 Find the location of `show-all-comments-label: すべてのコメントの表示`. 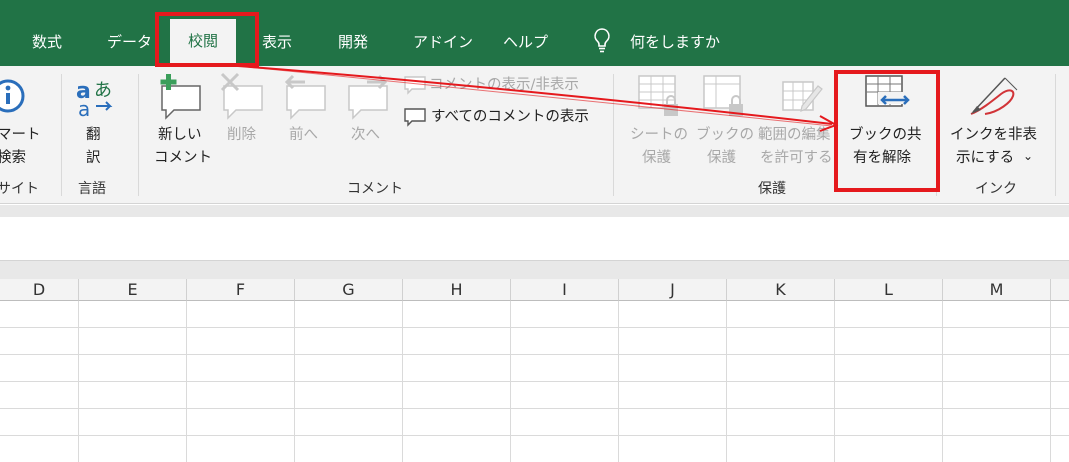

show-all-comments-label: すべてのコメントの表示 is located at coordinates (510, 117).